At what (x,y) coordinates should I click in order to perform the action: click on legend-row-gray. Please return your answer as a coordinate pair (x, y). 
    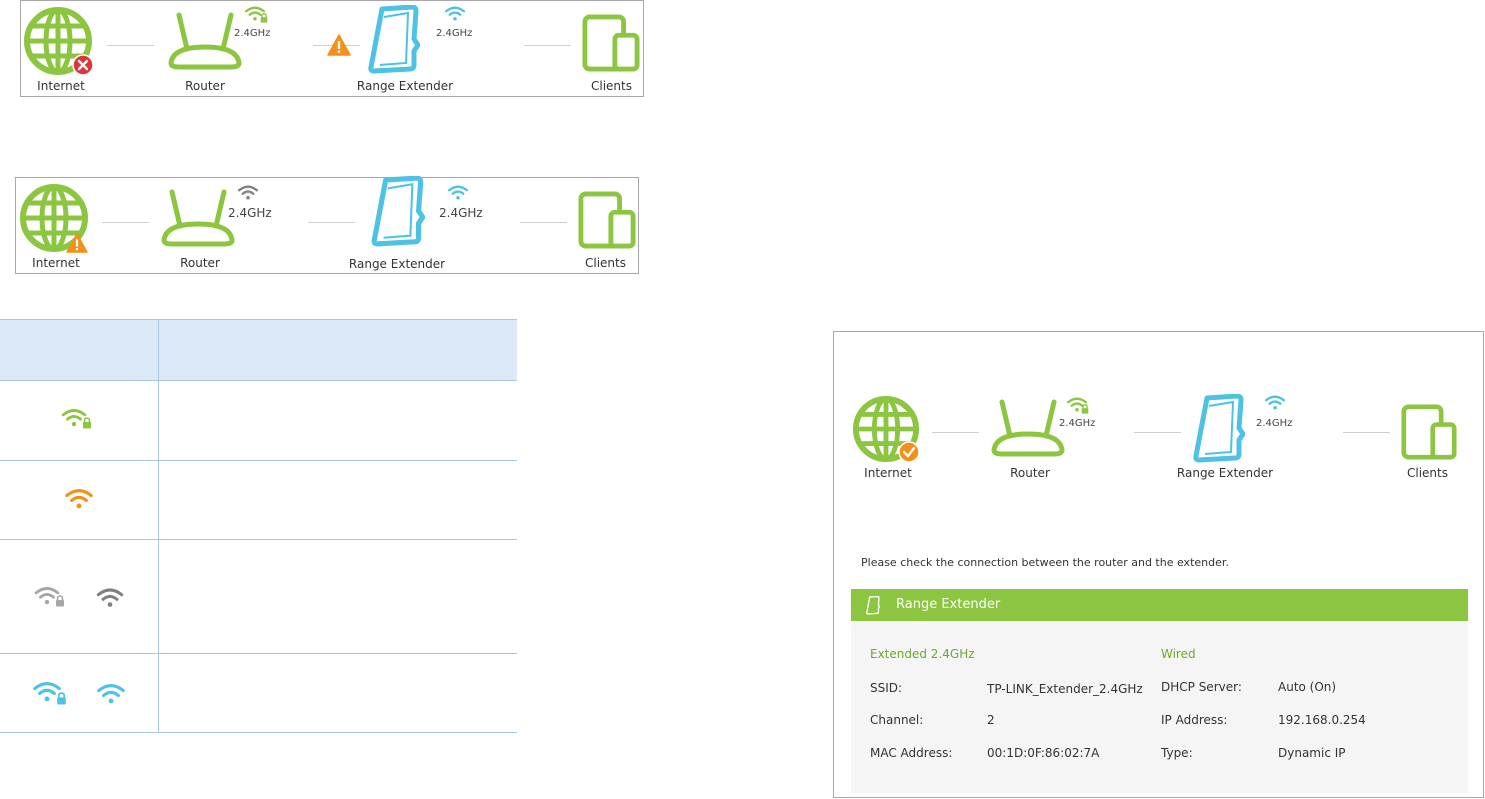
    Looking at the image, I should click on (258, 596).